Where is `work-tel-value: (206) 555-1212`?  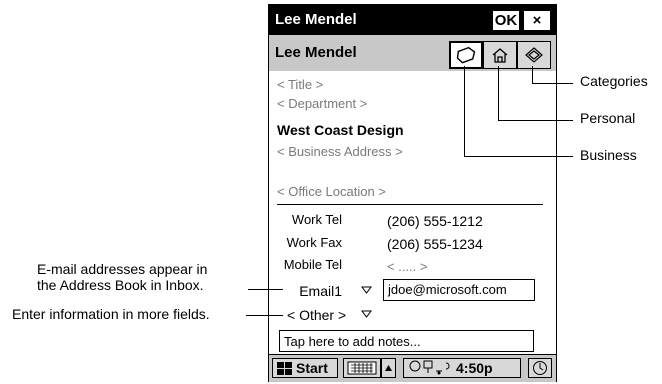
work-tel-value: (206) 555-1212 is located at coordinates (435, 221).